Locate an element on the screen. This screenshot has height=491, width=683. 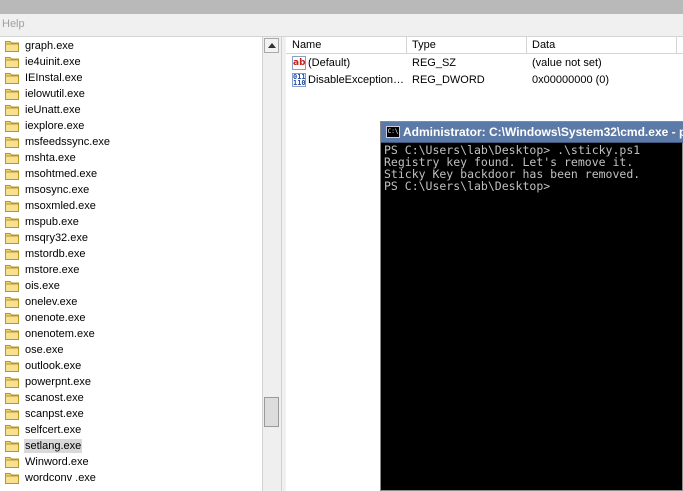
tree-item-label: scanpst.exe is located at coordinates (54, 414).